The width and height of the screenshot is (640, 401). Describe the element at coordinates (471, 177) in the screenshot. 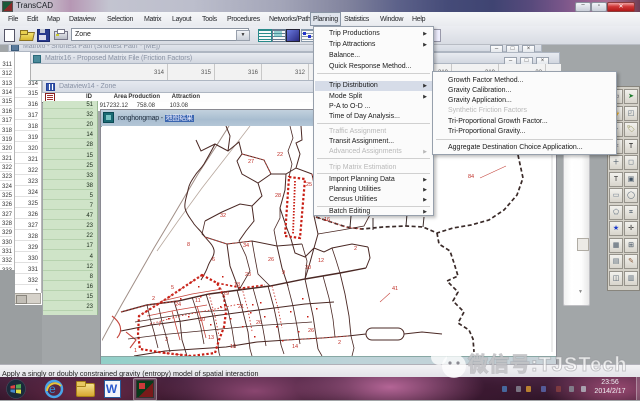

I see `svg-text: 84` at that location.